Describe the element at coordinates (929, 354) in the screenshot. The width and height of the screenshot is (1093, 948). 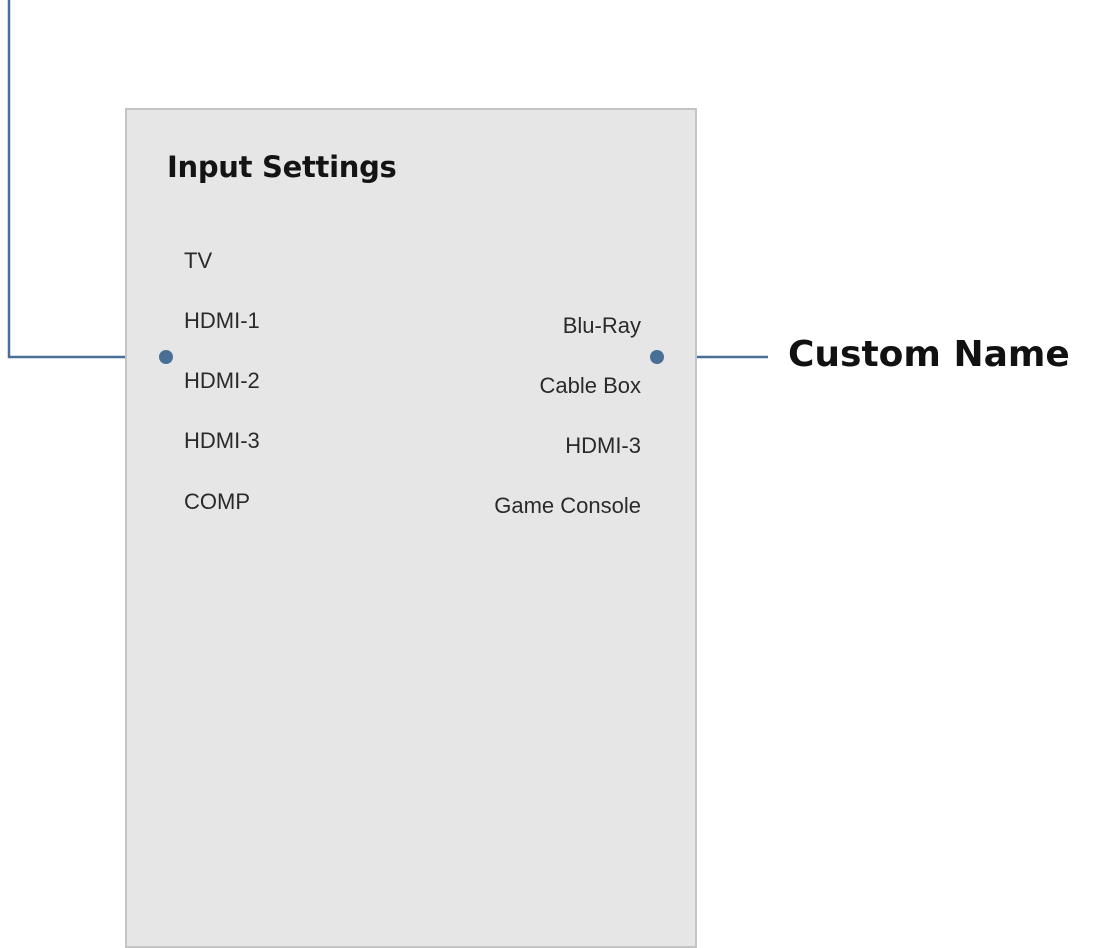
I see `custom-name-callout: Custom Name` at that location.